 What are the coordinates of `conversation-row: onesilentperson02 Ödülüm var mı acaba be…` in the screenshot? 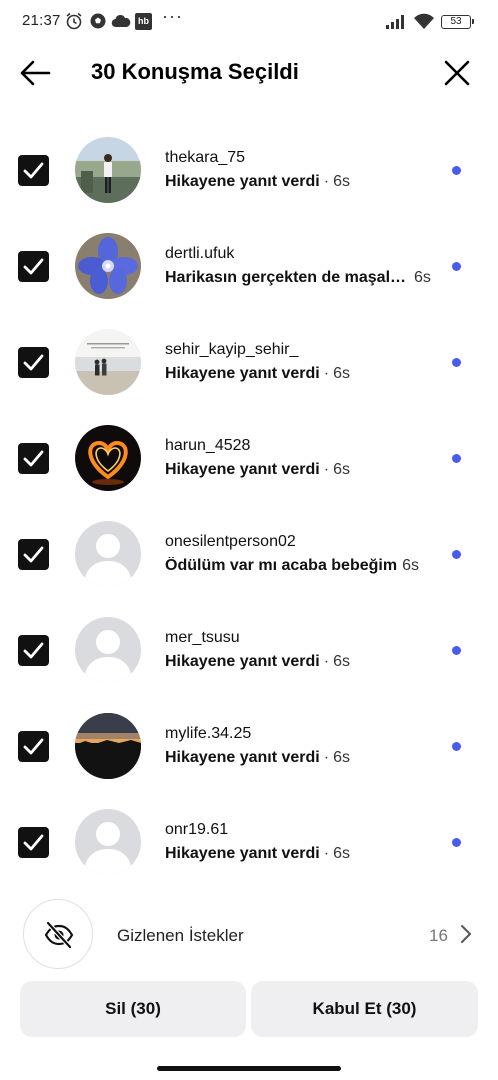 It's located at (249, 552).